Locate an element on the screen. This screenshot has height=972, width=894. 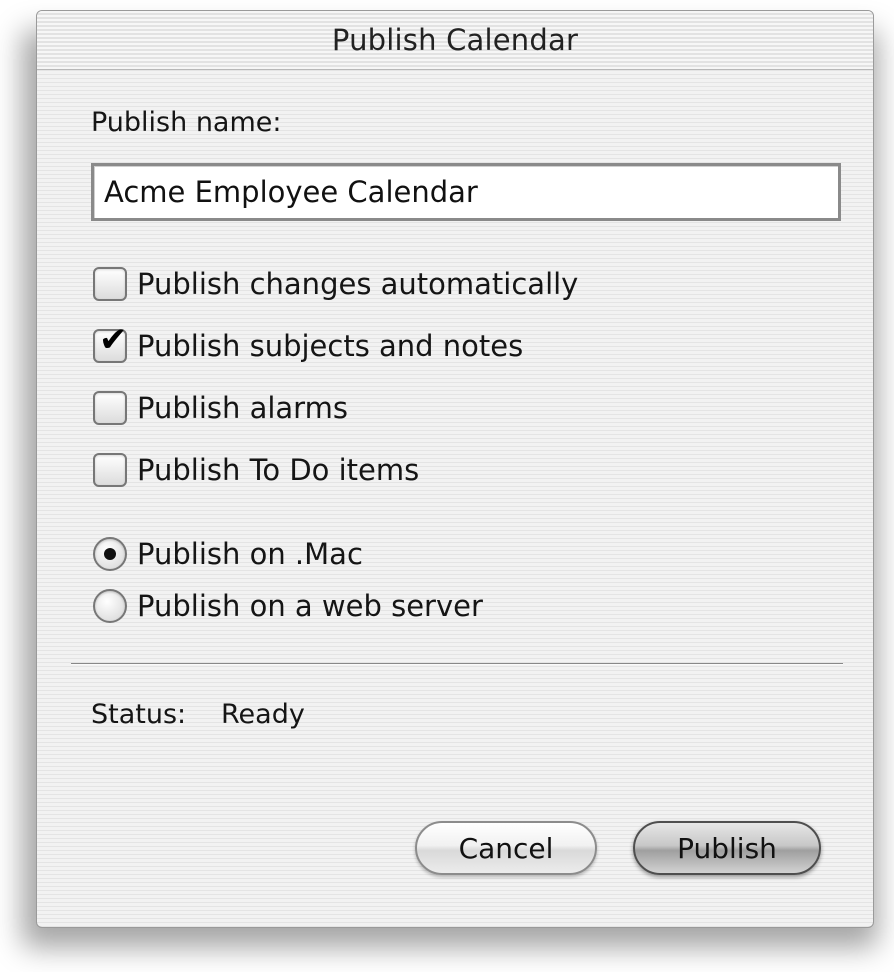
checkbox-label: Publish subjects and notes is located at coordinates (330, 346).